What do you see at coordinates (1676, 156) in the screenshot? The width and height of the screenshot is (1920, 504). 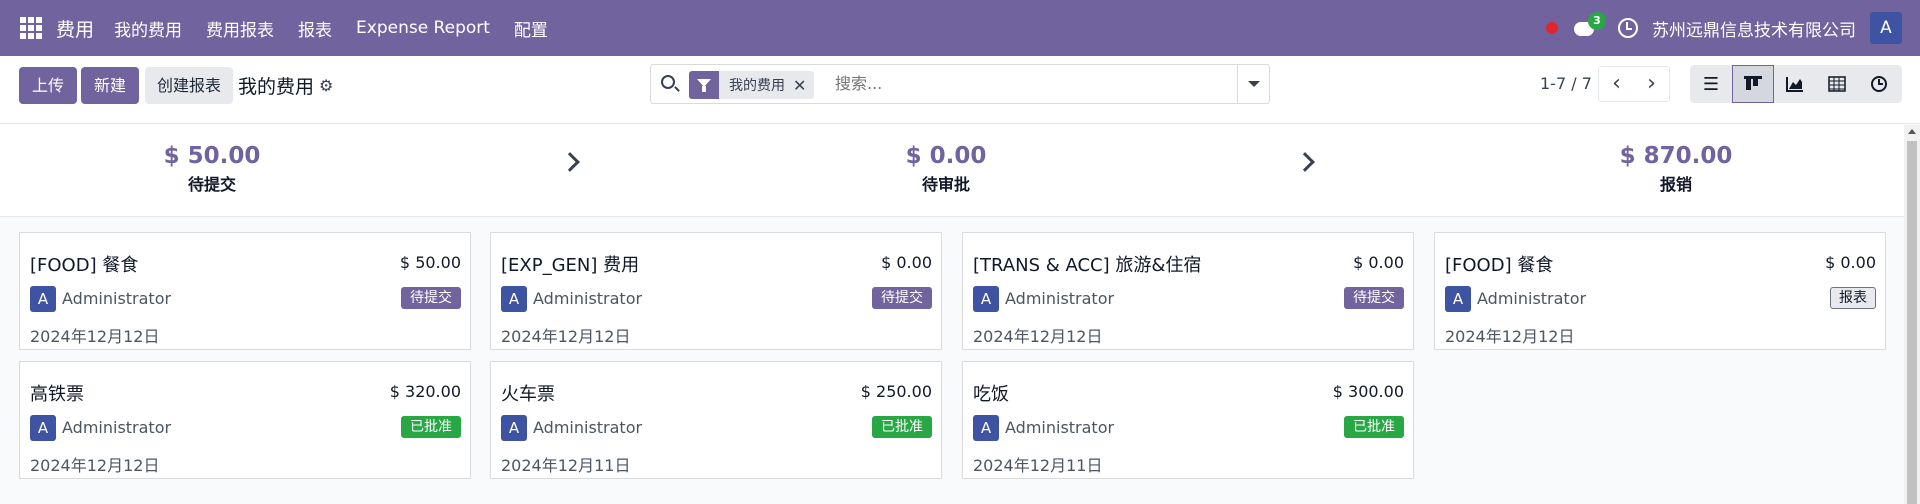 I see `stage-amount: $ 870.00` at bounding box center [1676, 156].